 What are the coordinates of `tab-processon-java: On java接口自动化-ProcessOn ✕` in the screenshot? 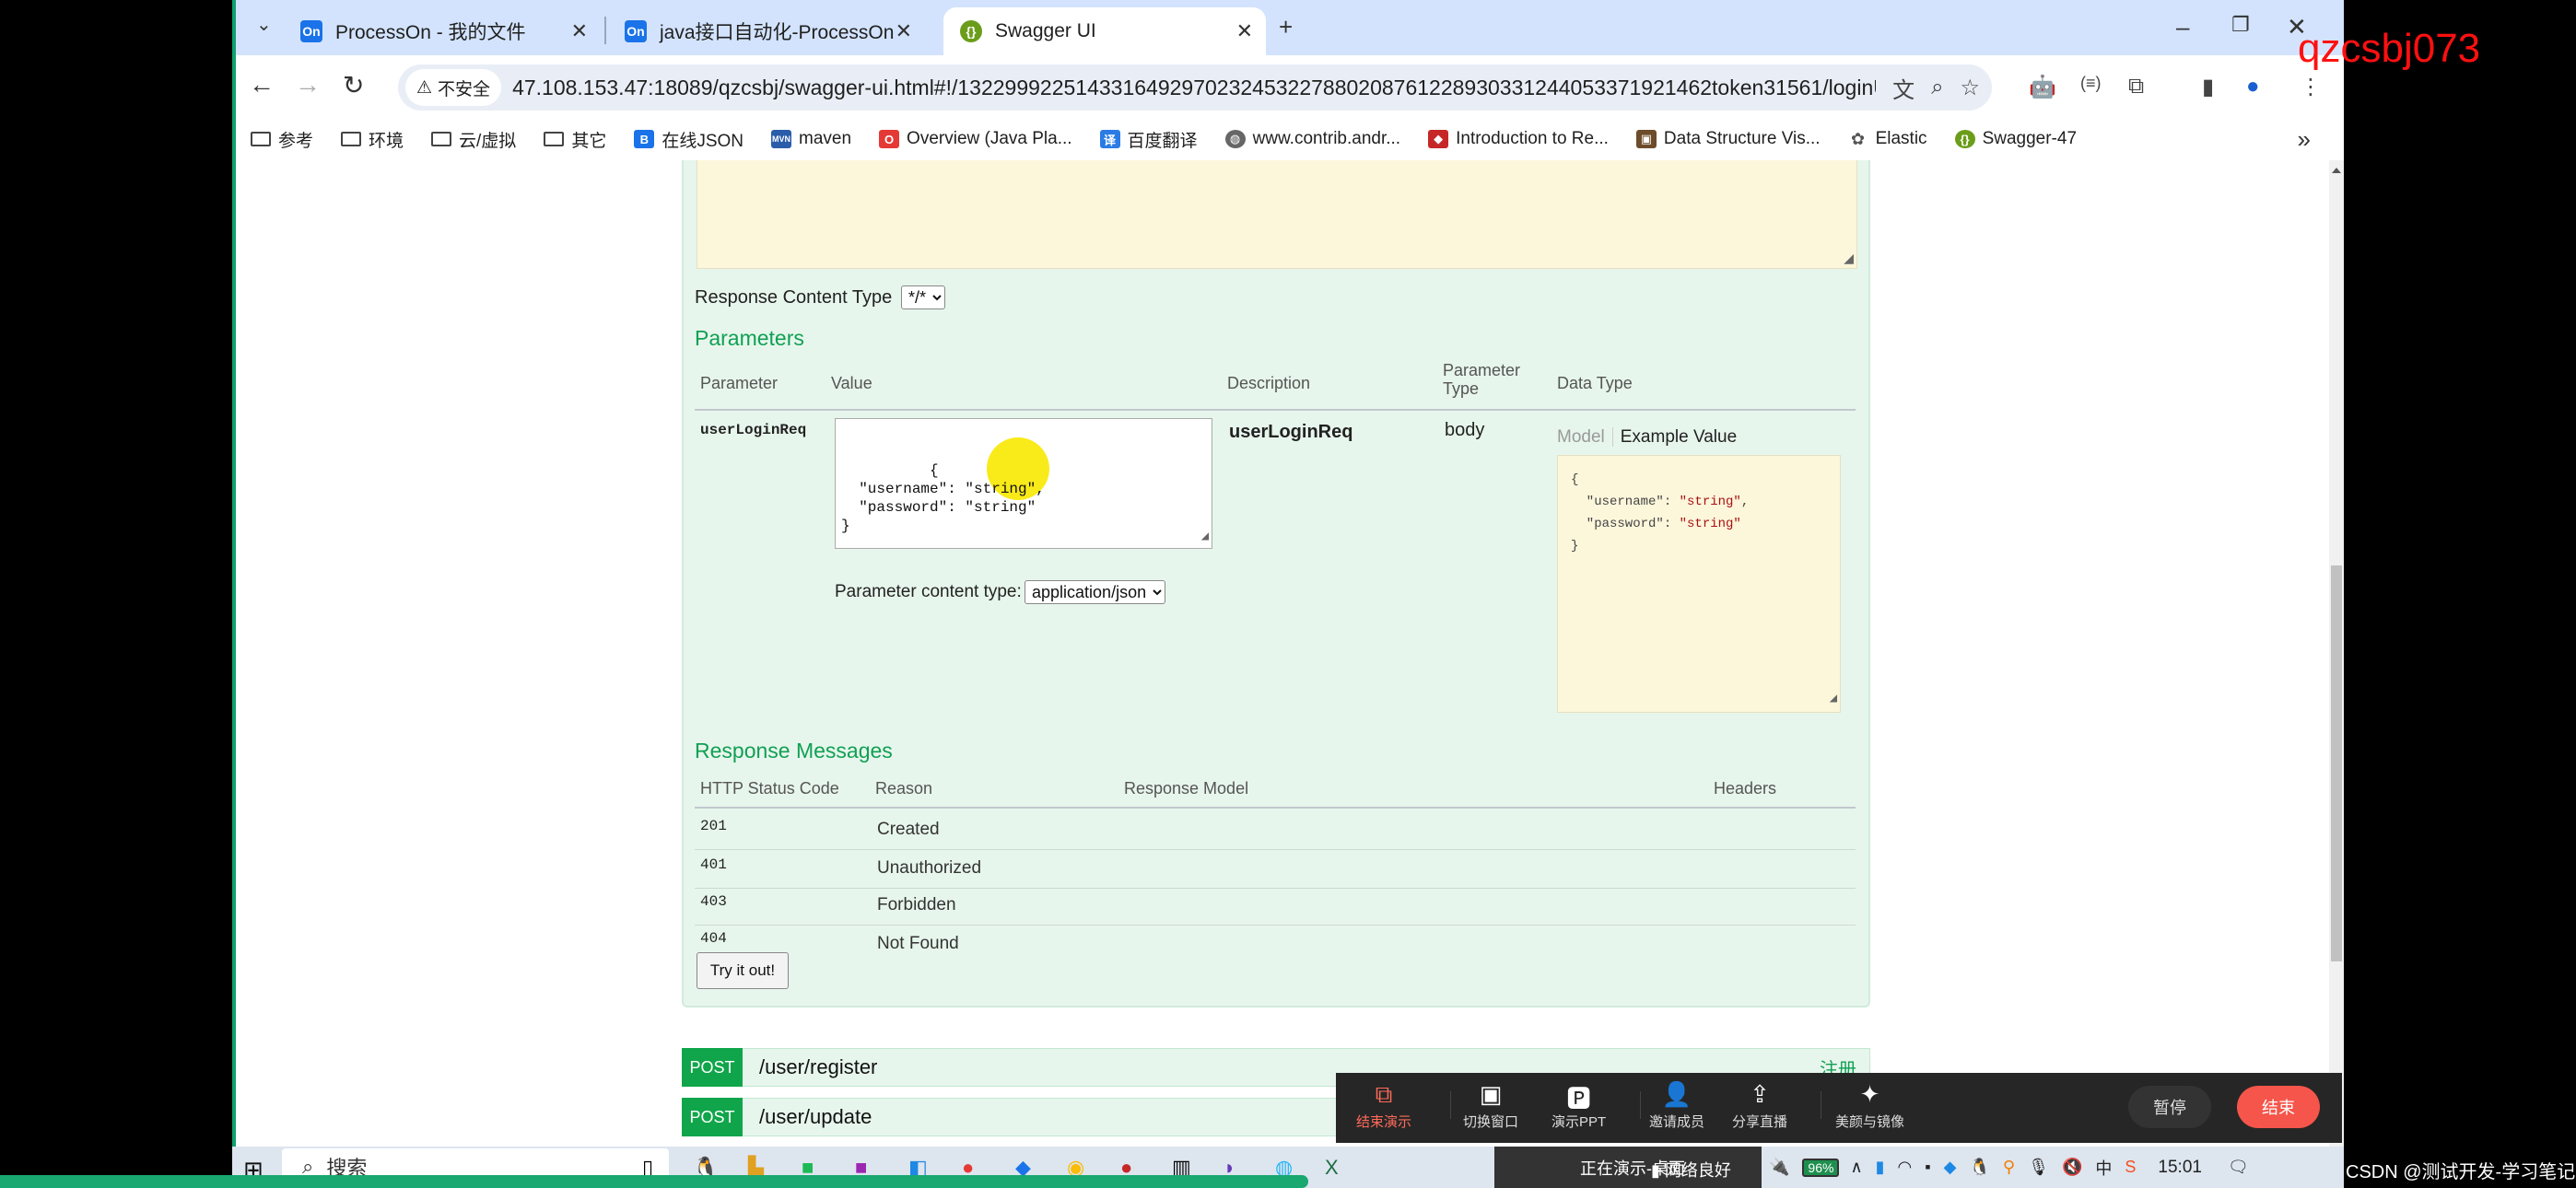 It's located at (768, 31).